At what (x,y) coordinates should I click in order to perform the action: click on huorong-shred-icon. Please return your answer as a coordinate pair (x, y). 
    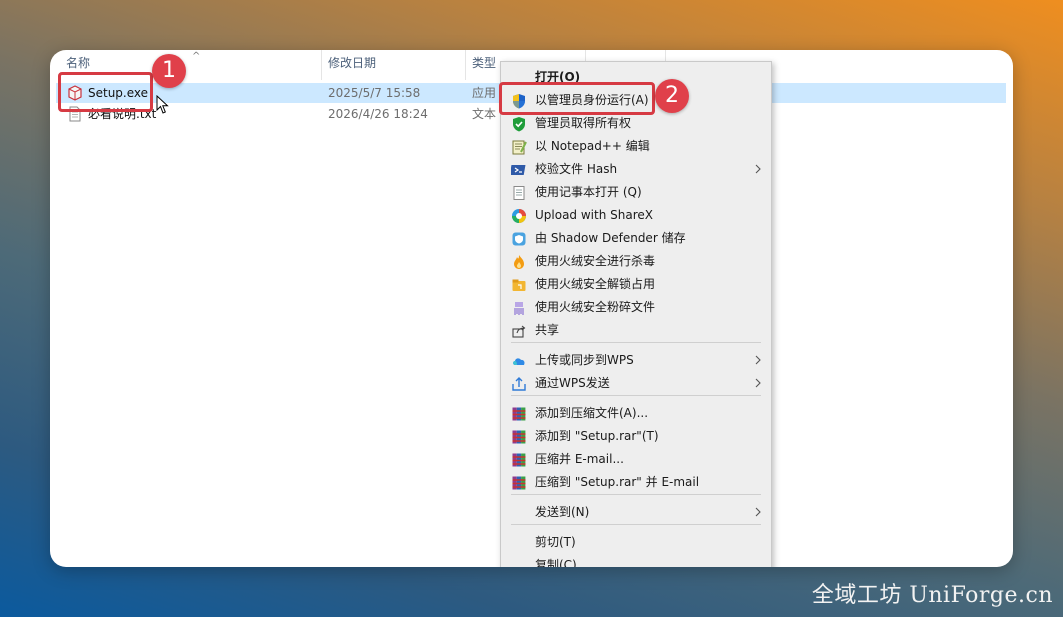
    Looking at the image, I should click on (519, 308).